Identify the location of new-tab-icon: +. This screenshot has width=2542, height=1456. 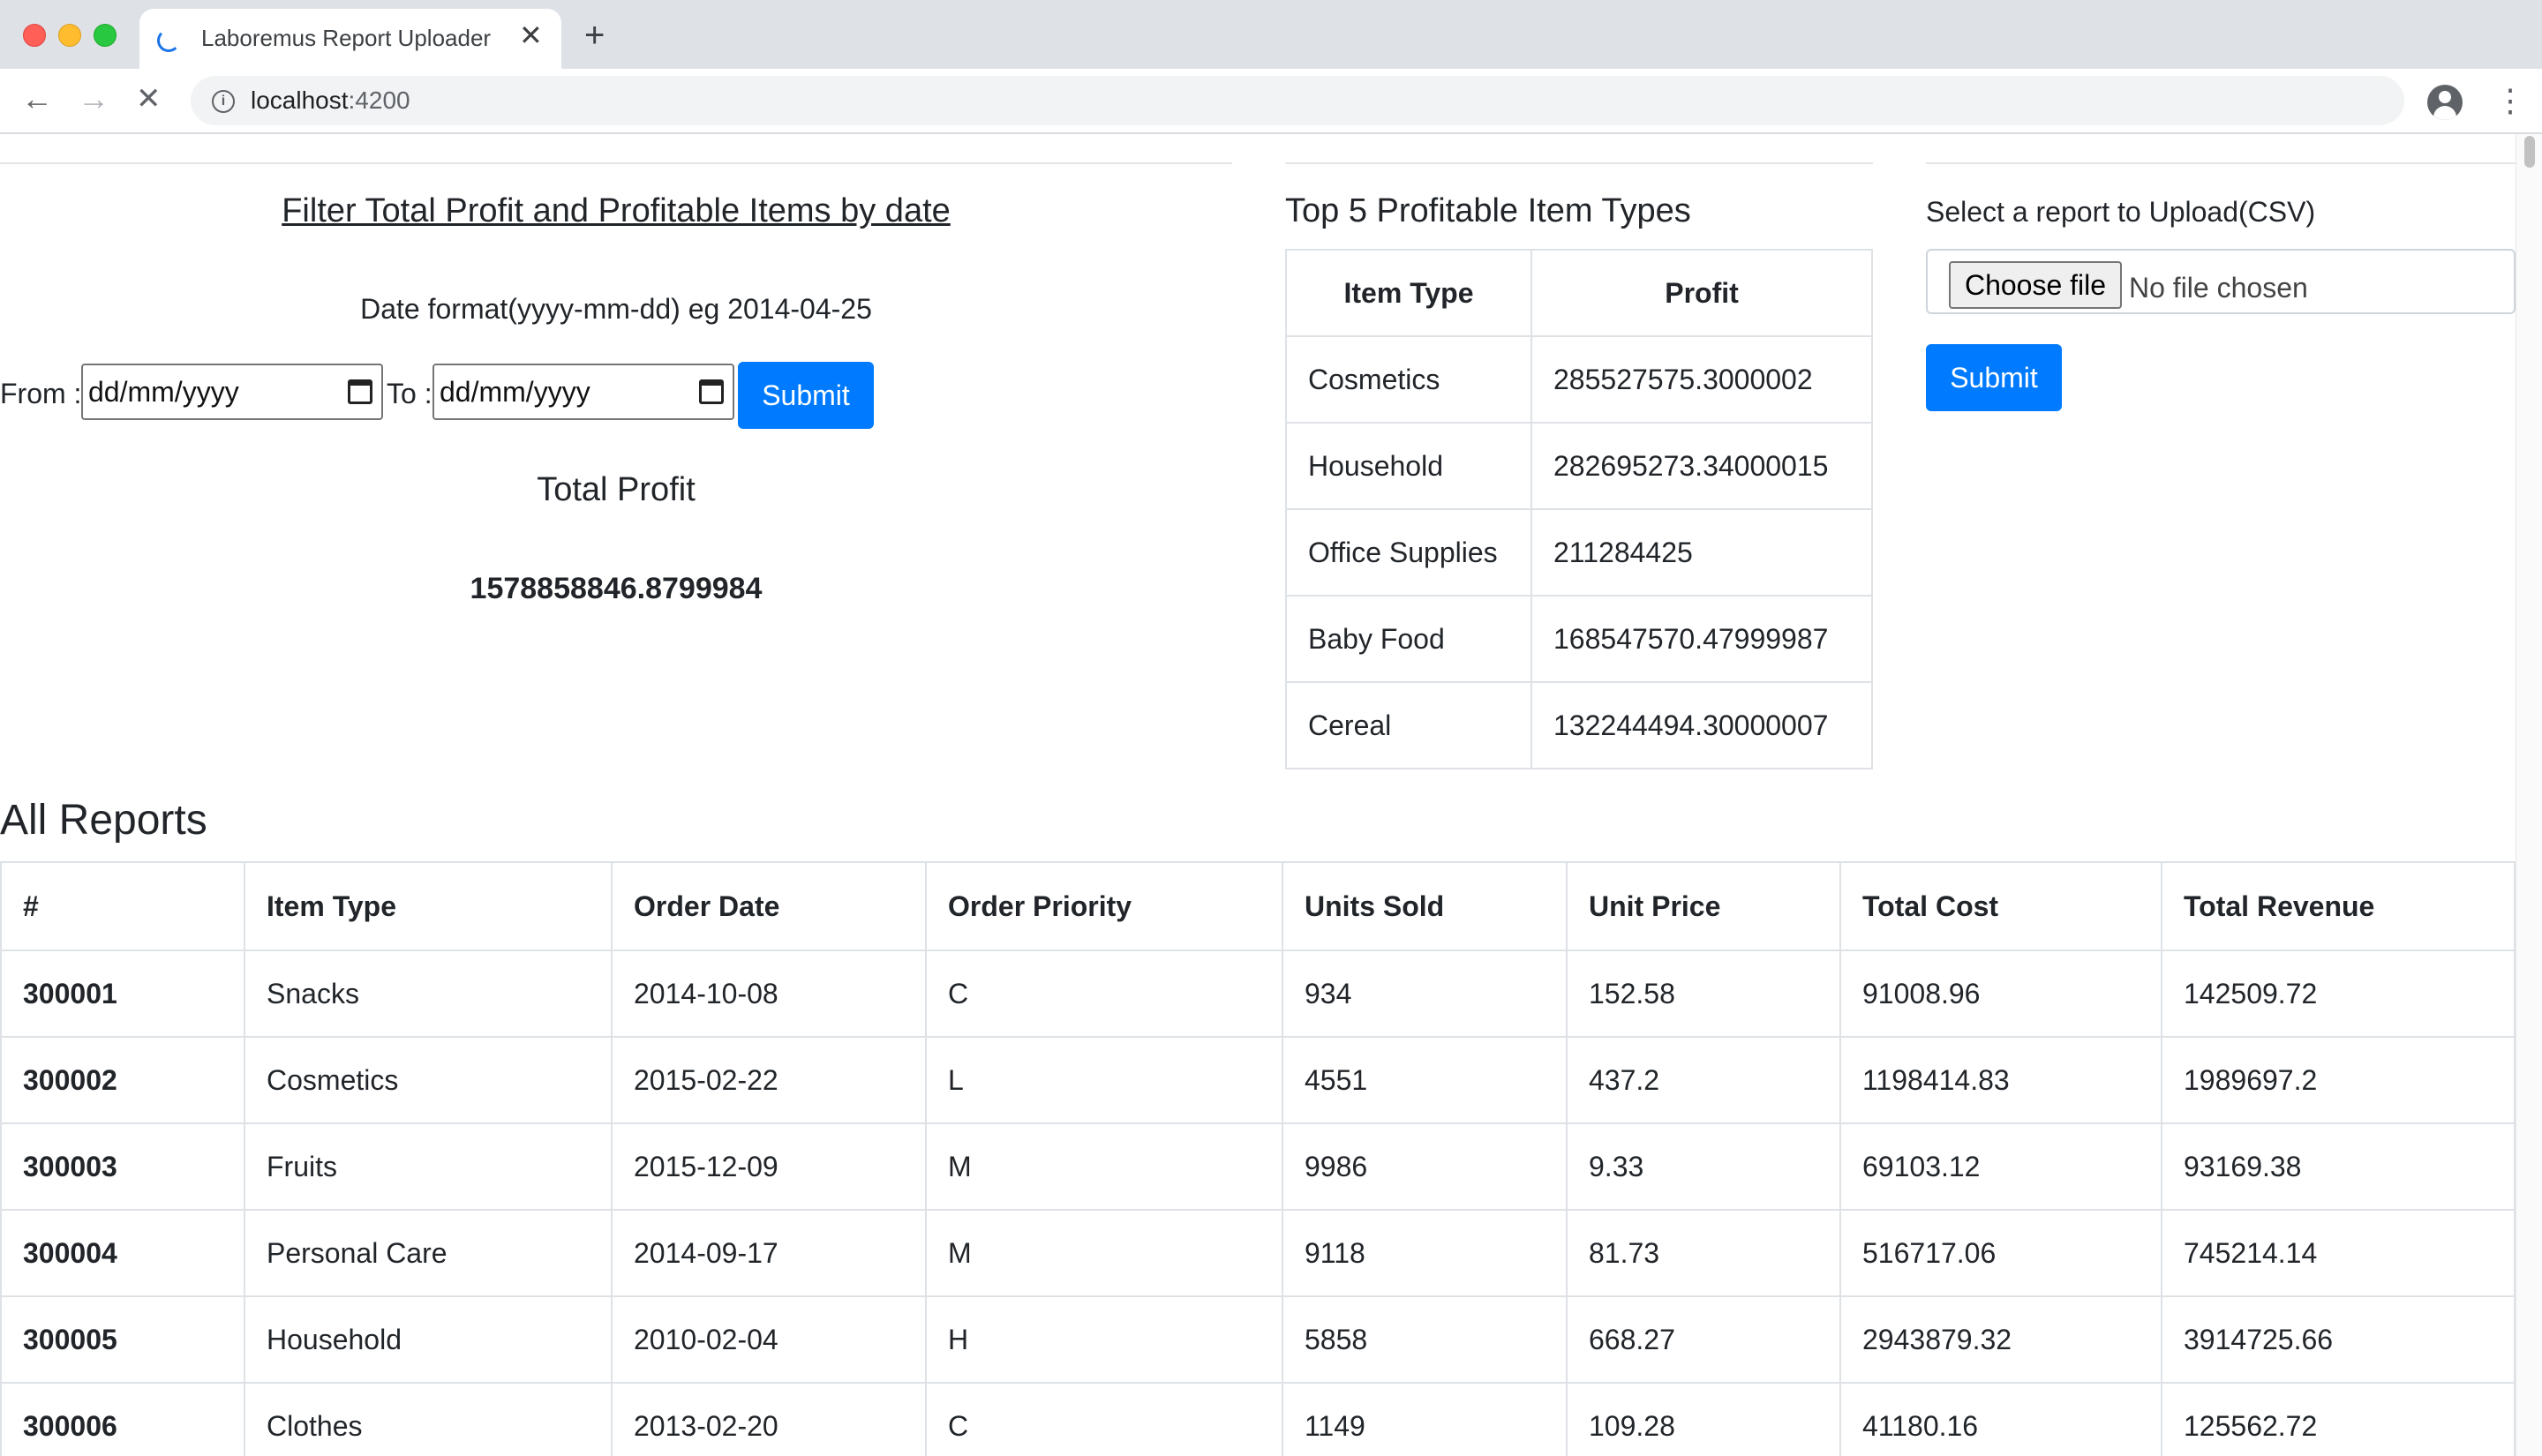
(594, 35).